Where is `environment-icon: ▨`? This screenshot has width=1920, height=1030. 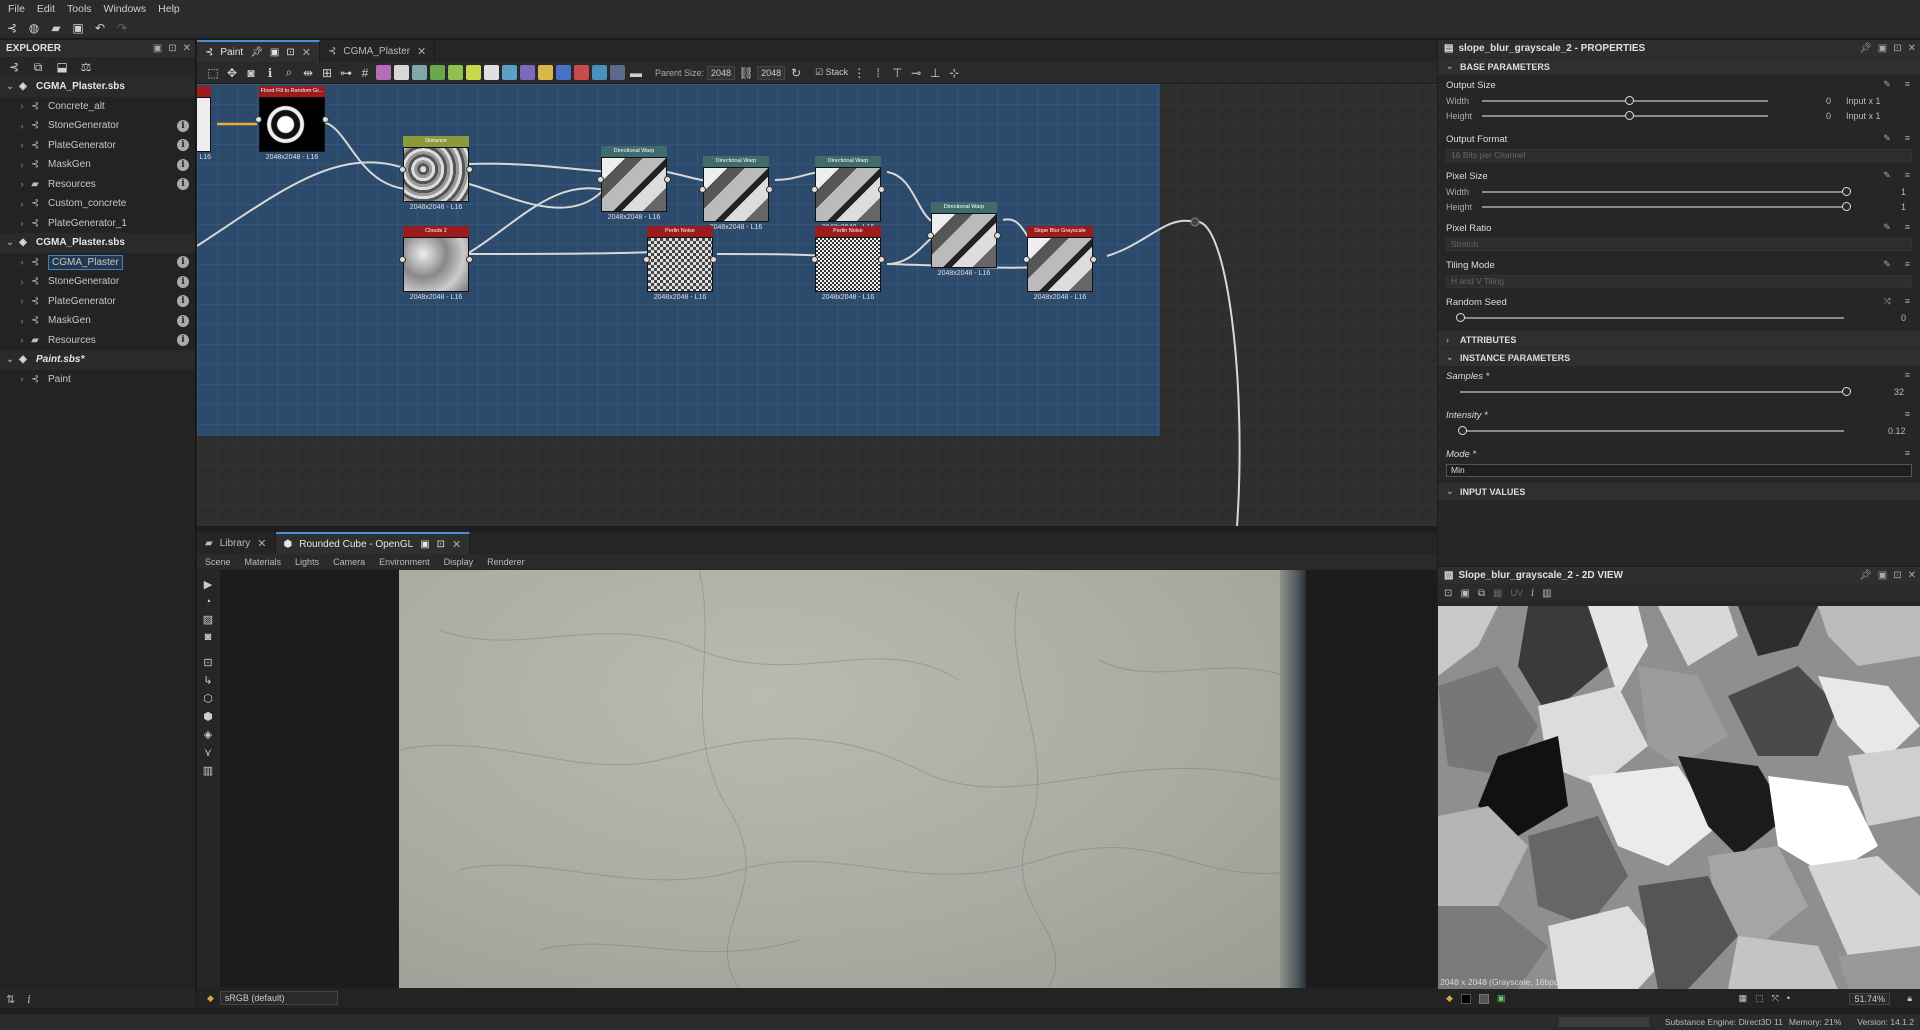 environment-icon: ▨ is located at coordinates (208, 619).